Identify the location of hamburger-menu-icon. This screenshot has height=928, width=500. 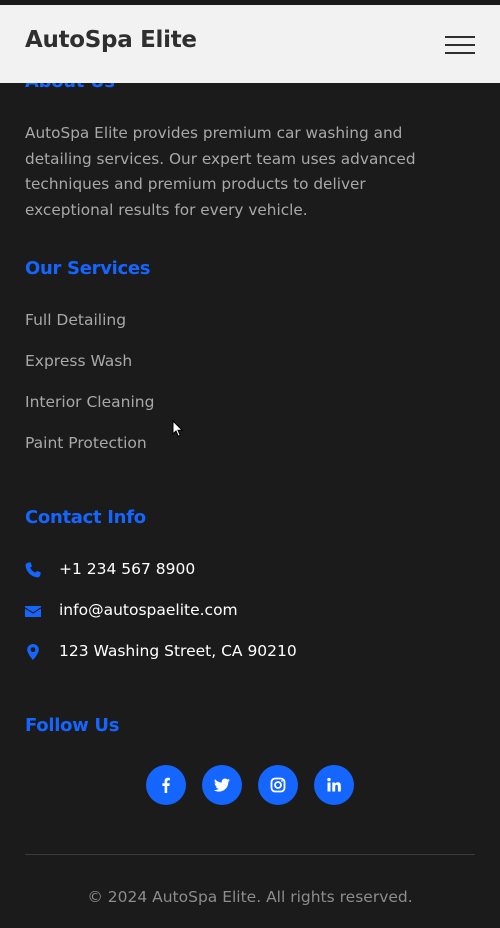
(460, 45).